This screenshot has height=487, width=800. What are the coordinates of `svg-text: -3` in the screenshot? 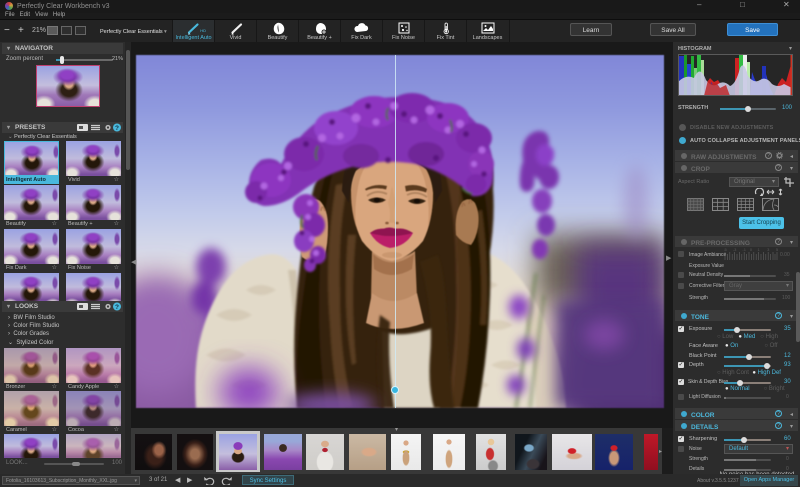 It's located at (735, 250).